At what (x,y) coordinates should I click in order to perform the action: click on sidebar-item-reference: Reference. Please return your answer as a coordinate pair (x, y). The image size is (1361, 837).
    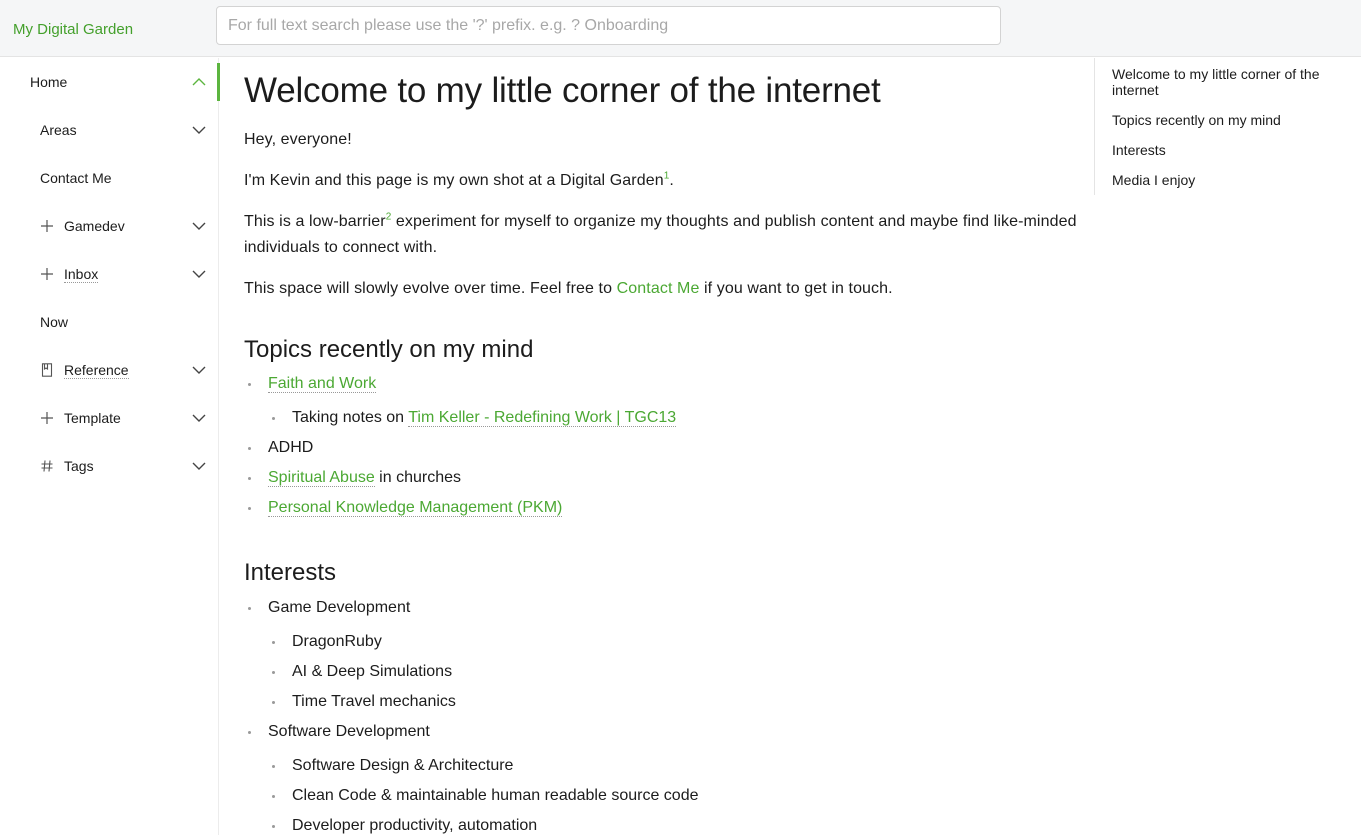
    Looking at the image, I should click on (109, 370).